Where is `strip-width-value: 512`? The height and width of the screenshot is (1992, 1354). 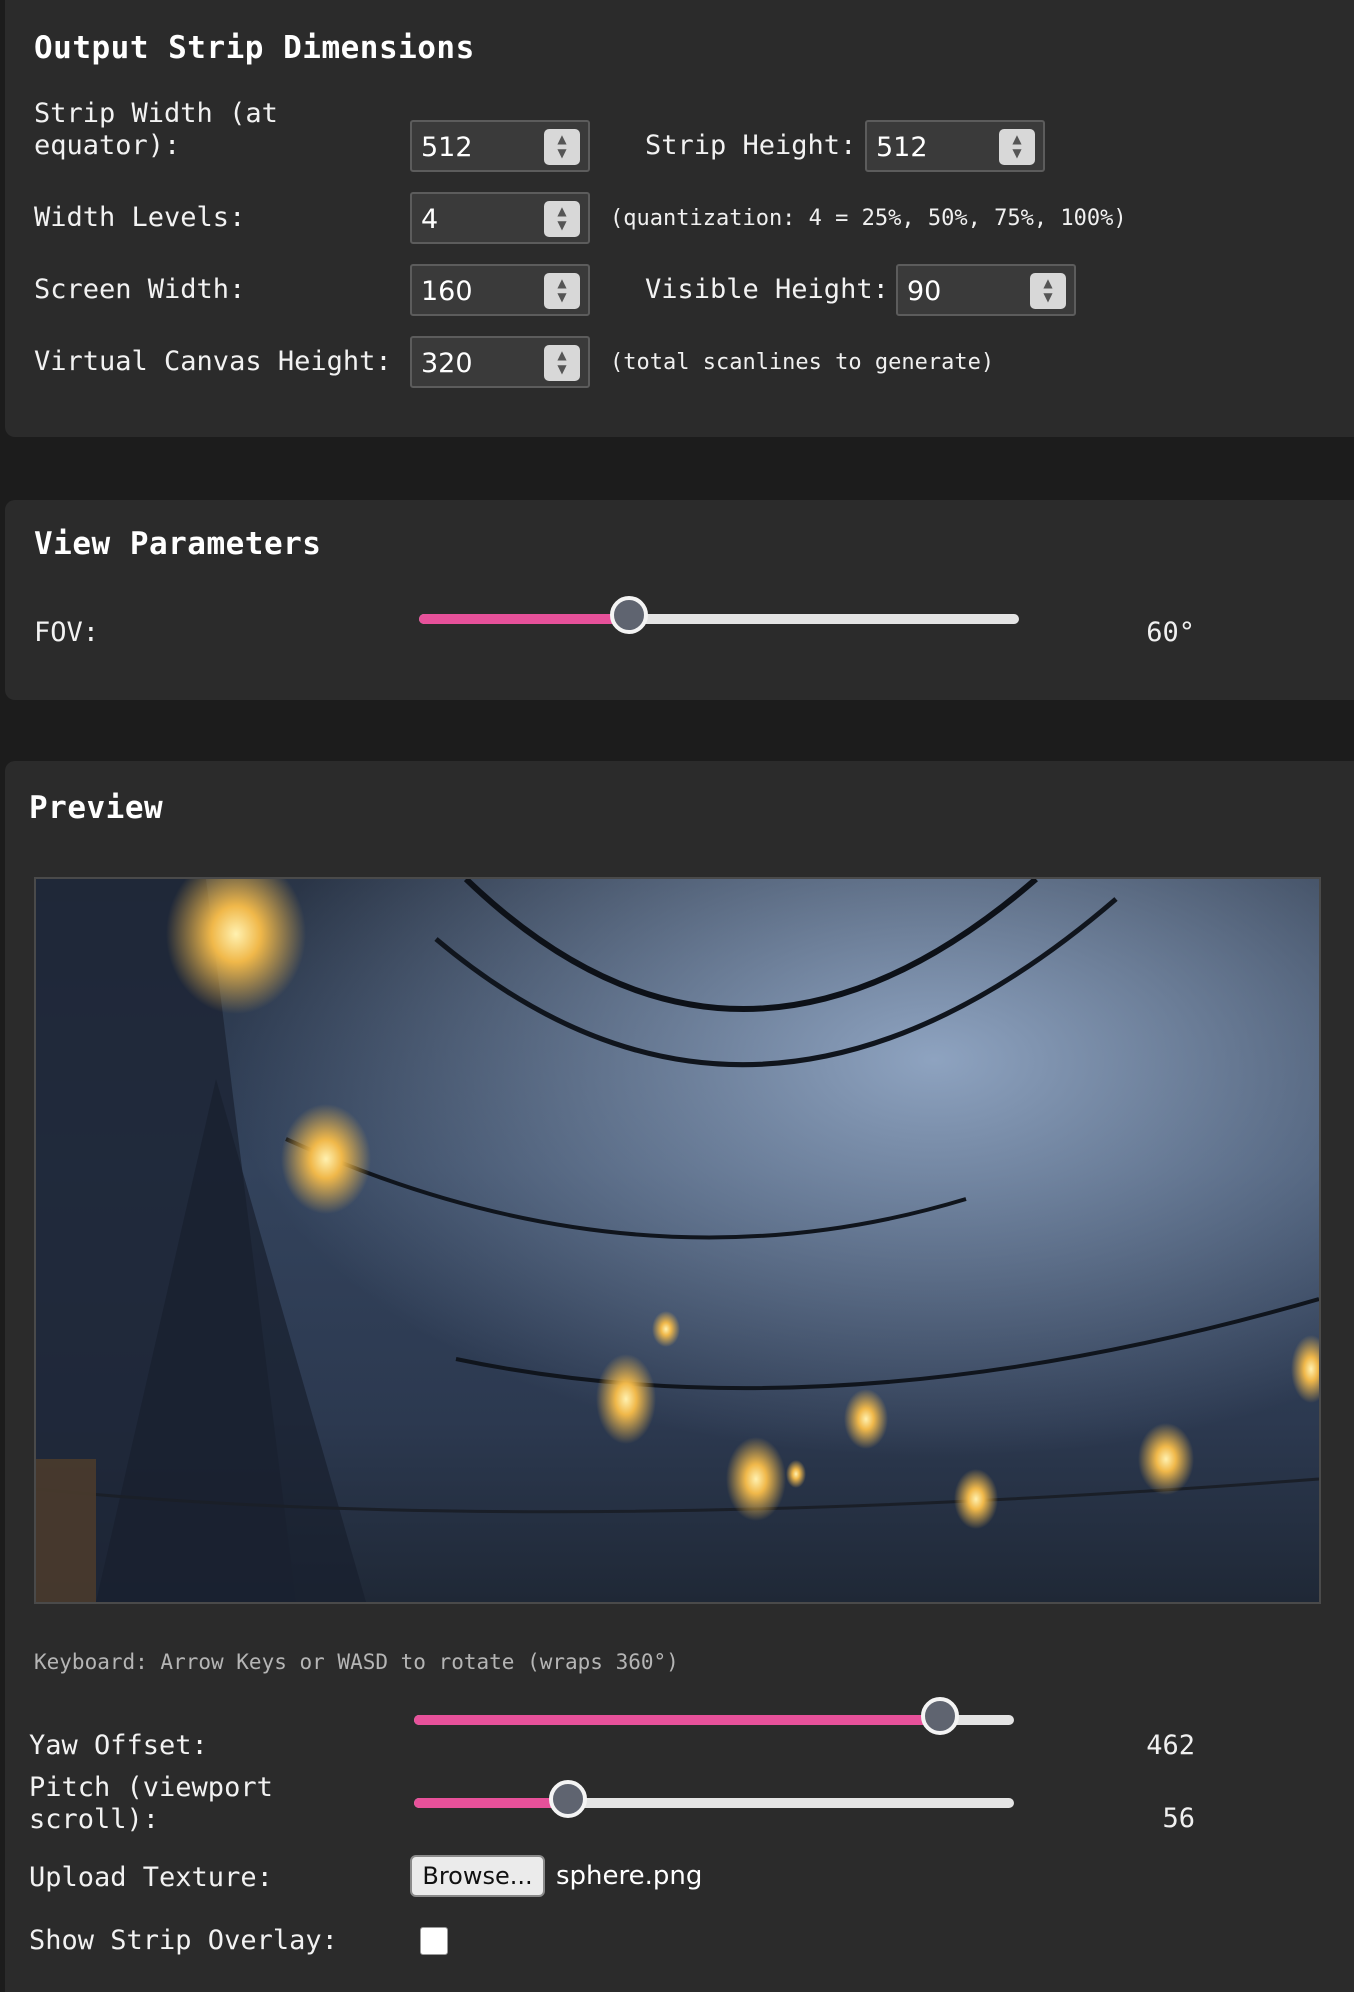 strip-width-value: 512 is located at coordinates (447, 147).